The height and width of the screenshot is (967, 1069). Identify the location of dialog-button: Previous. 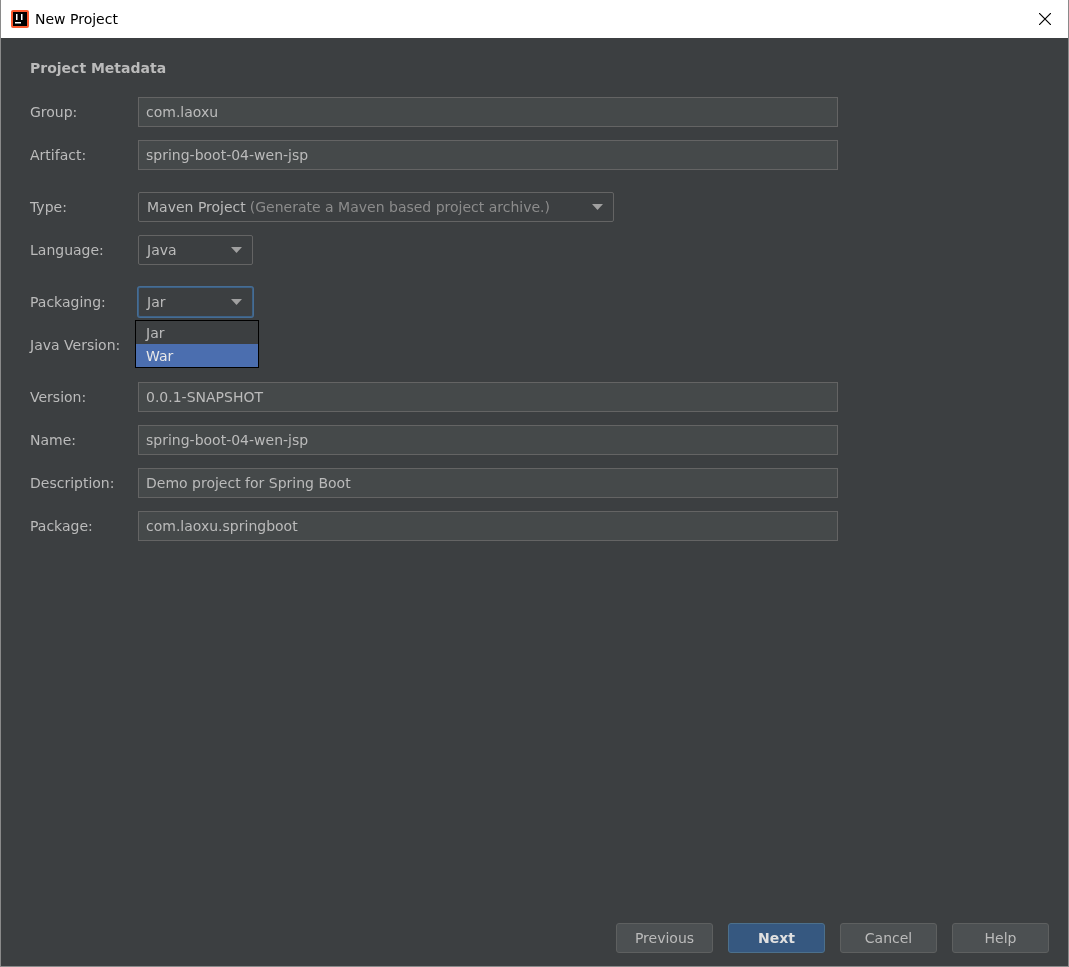
(664, 938).